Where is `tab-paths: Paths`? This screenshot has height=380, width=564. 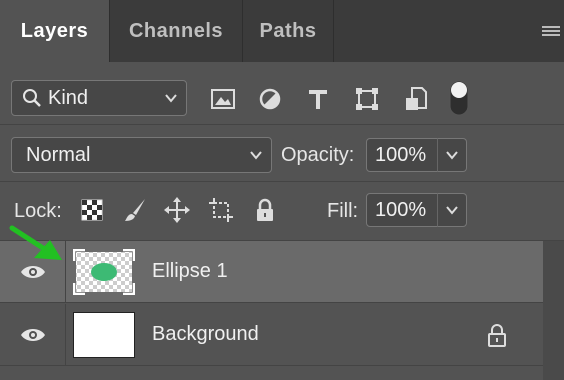 tab-paths: Paths is located at coordinates (288, 31).